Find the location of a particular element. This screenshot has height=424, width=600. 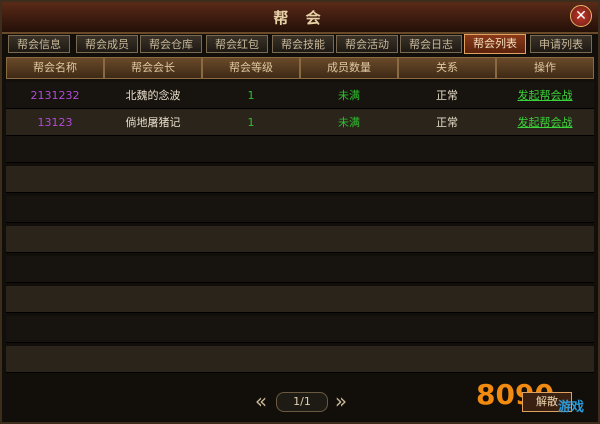

guild-leader: 倘地屠猪记 is located at coordinates (153, 122).